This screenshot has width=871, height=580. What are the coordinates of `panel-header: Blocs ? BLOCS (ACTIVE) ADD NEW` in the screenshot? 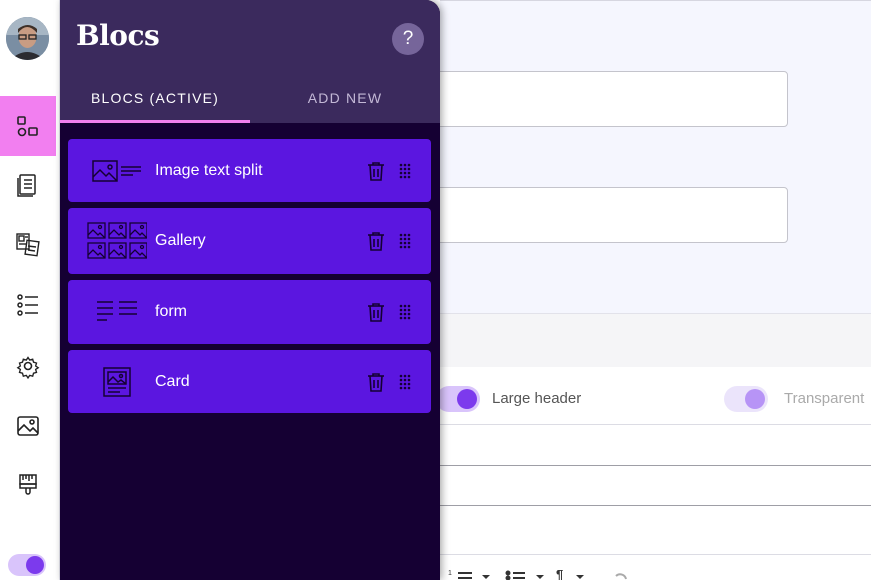 It's located at (250, 61).